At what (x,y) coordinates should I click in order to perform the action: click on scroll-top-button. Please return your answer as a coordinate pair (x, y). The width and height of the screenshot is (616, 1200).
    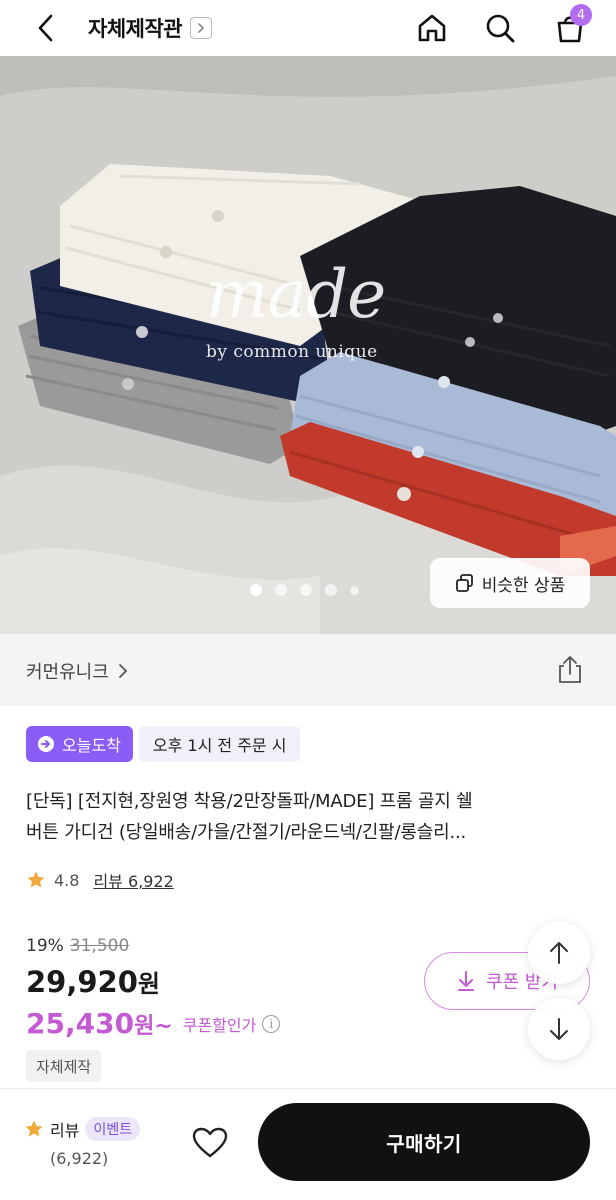
    Looking at the image, I should click on (559, 953).